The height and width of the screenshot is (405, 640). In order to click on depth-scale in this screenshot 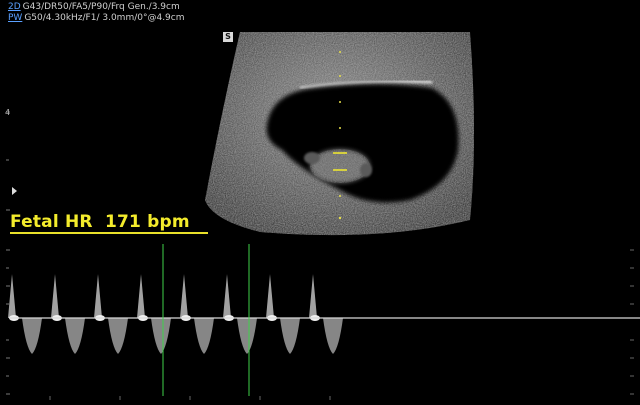, I will do `click(8, 161)`.